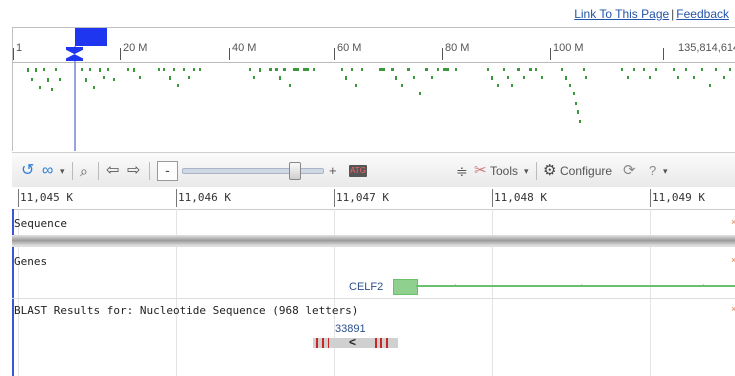  What do you see at coordinates (678, 197) in the screenshot?
I see `ruler-label-11049k: 11,049 K` at bounding box center [678, 197].